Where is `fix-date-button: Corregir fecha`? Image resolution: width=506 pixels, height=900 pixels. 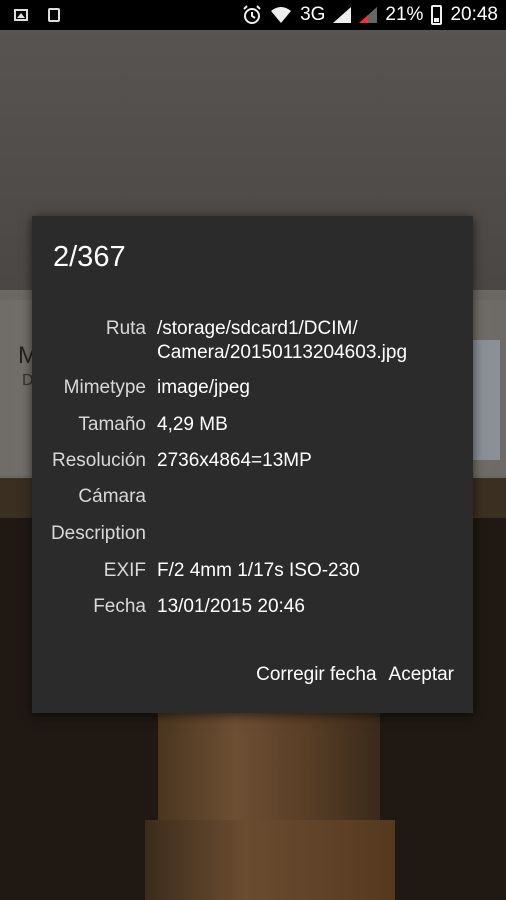
fix-date-button: Corregir fecha is located at coordinates (316, 675).